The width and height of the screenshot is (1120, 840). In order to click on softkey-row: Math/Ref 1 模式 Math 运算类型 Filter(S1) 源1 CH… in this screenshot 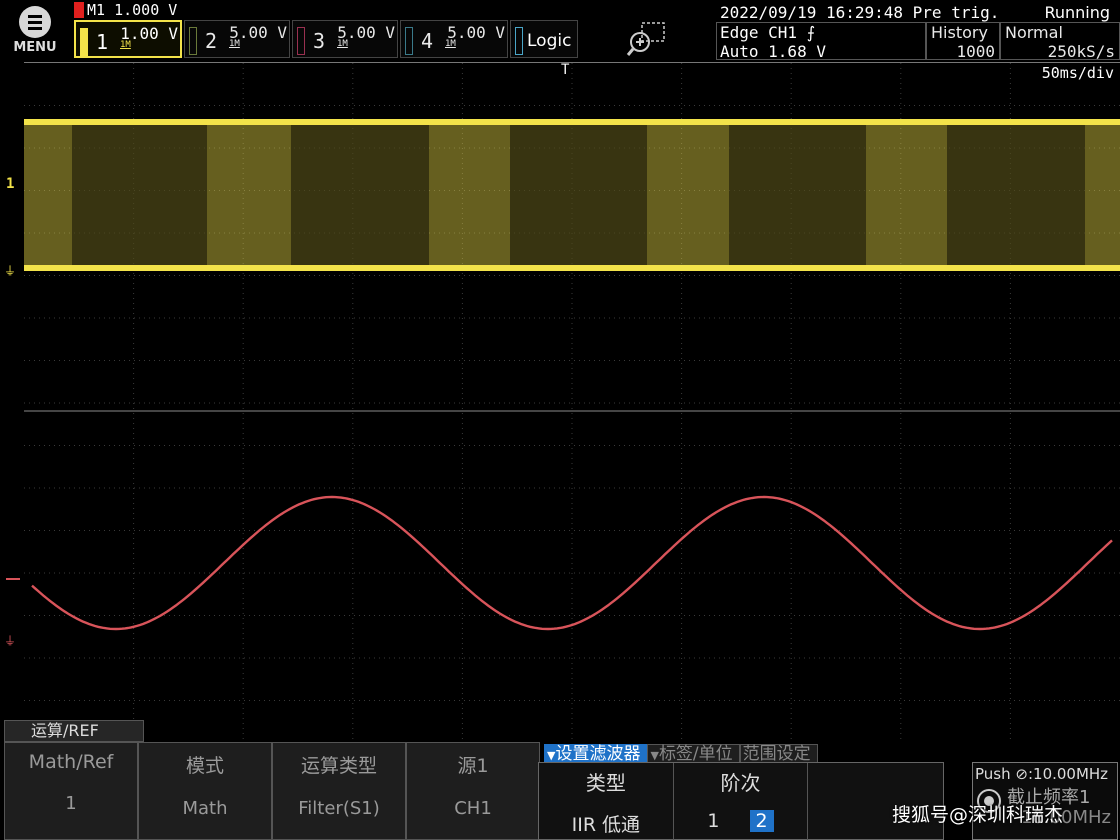, I will do `click(272, 791)`.